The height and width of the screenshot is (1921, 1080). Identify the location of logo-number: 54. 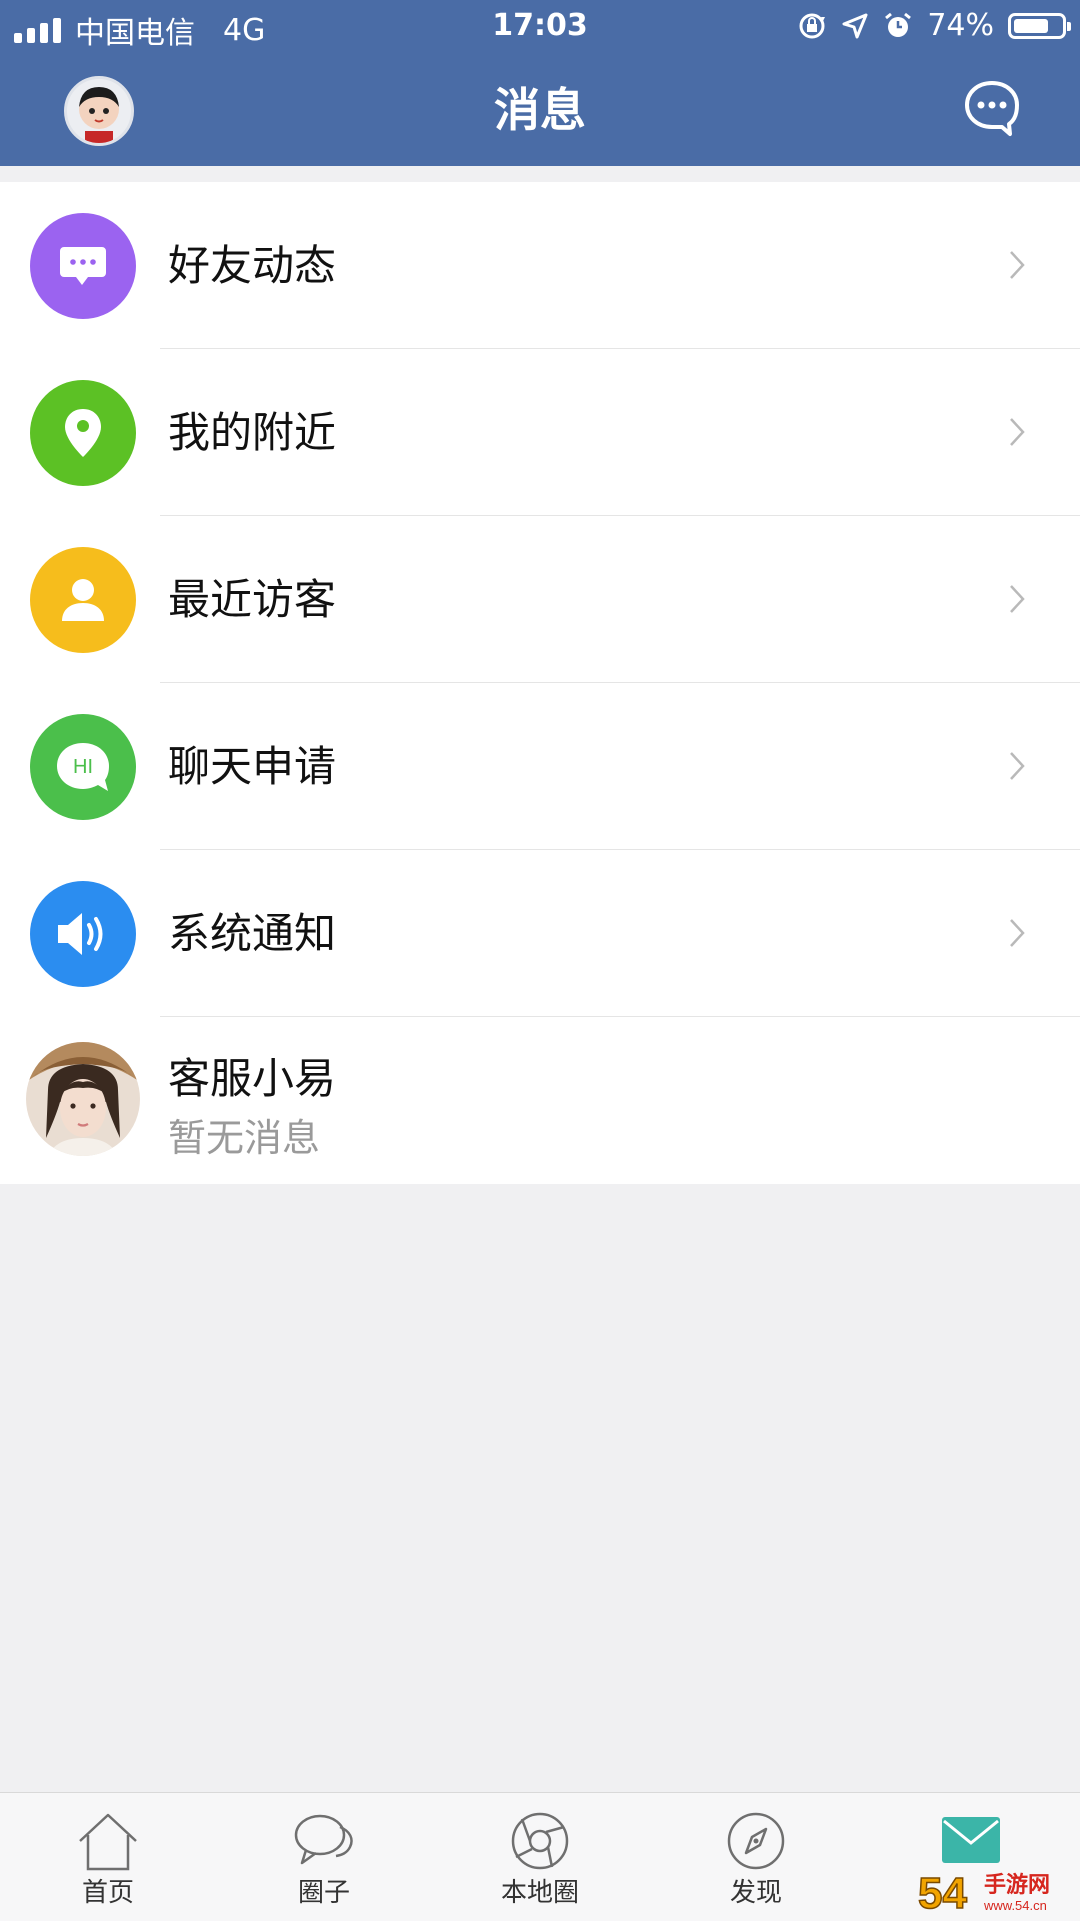
(942, 1892).